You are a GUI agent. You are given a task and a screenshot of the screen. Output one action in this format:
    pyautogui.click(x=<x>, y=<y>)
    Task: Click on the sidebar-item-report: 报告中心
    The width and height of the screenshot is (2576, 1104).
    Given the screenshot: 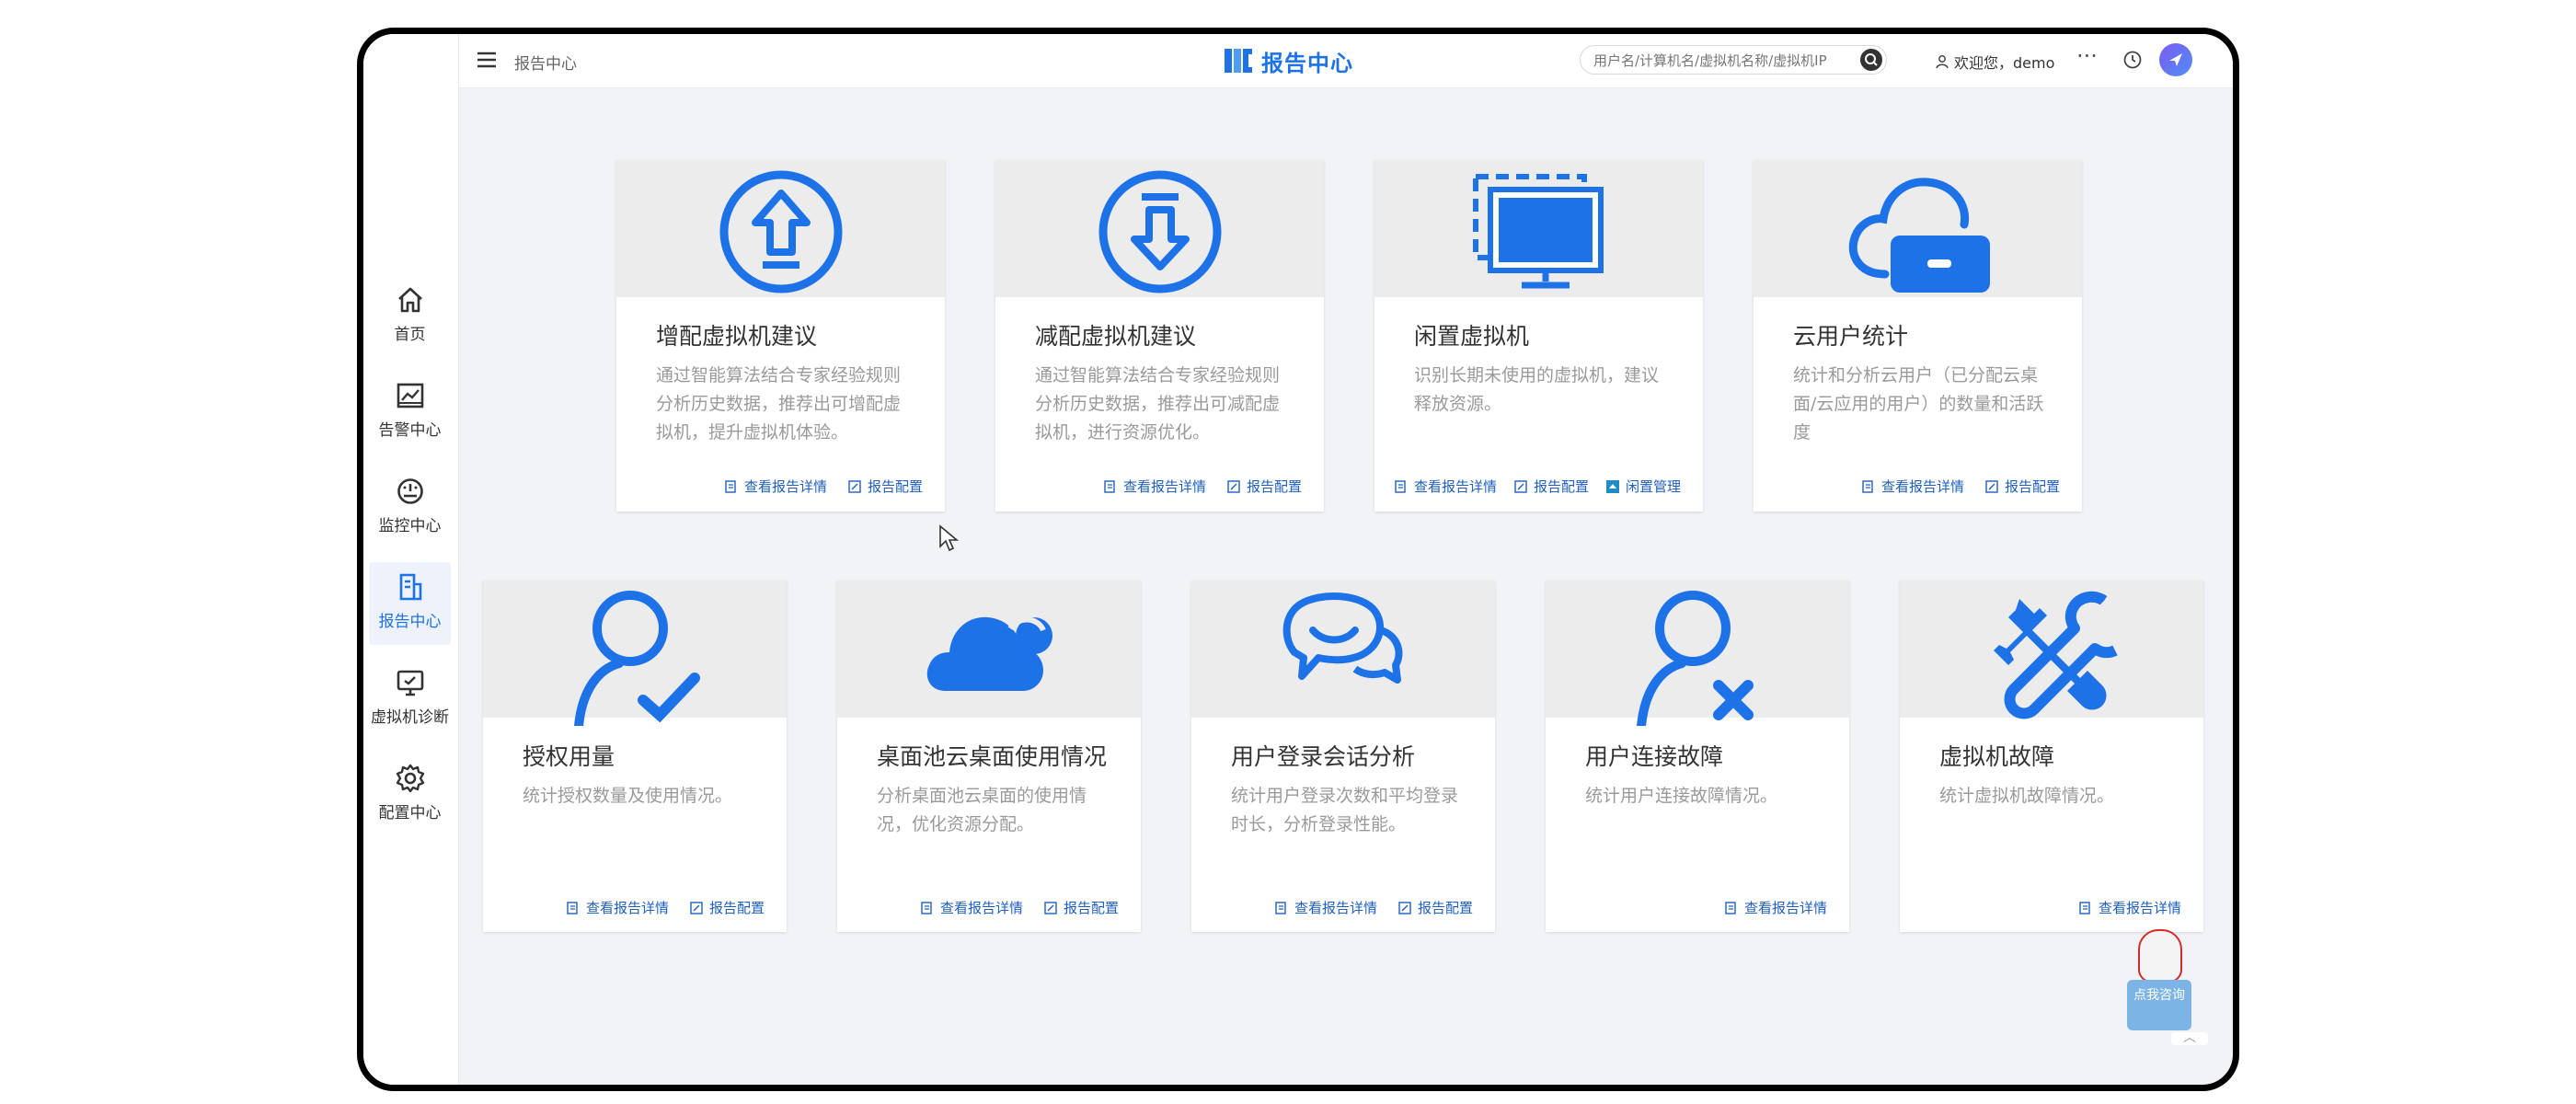 What is the action you would take?
    pyautogui.click(x=410, y=603)
    